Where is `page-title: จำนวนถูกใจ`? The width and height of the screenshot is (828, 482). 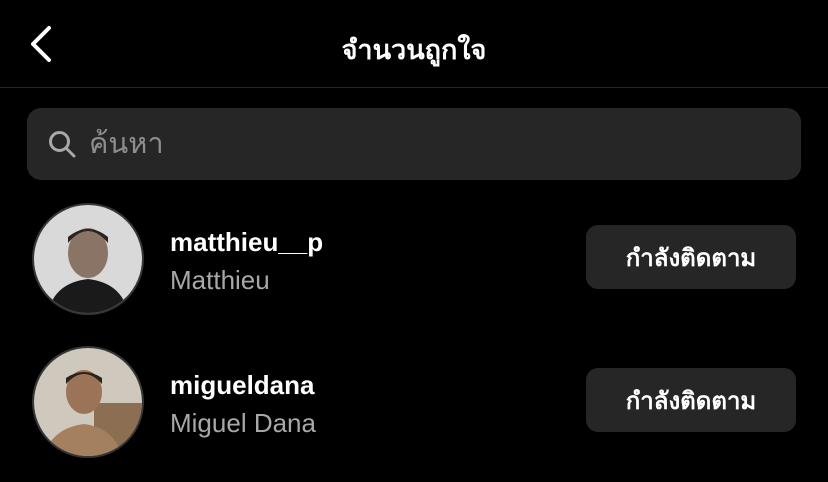 page-title: จำนวนถูกใจ is located at coordinates (414, 50).